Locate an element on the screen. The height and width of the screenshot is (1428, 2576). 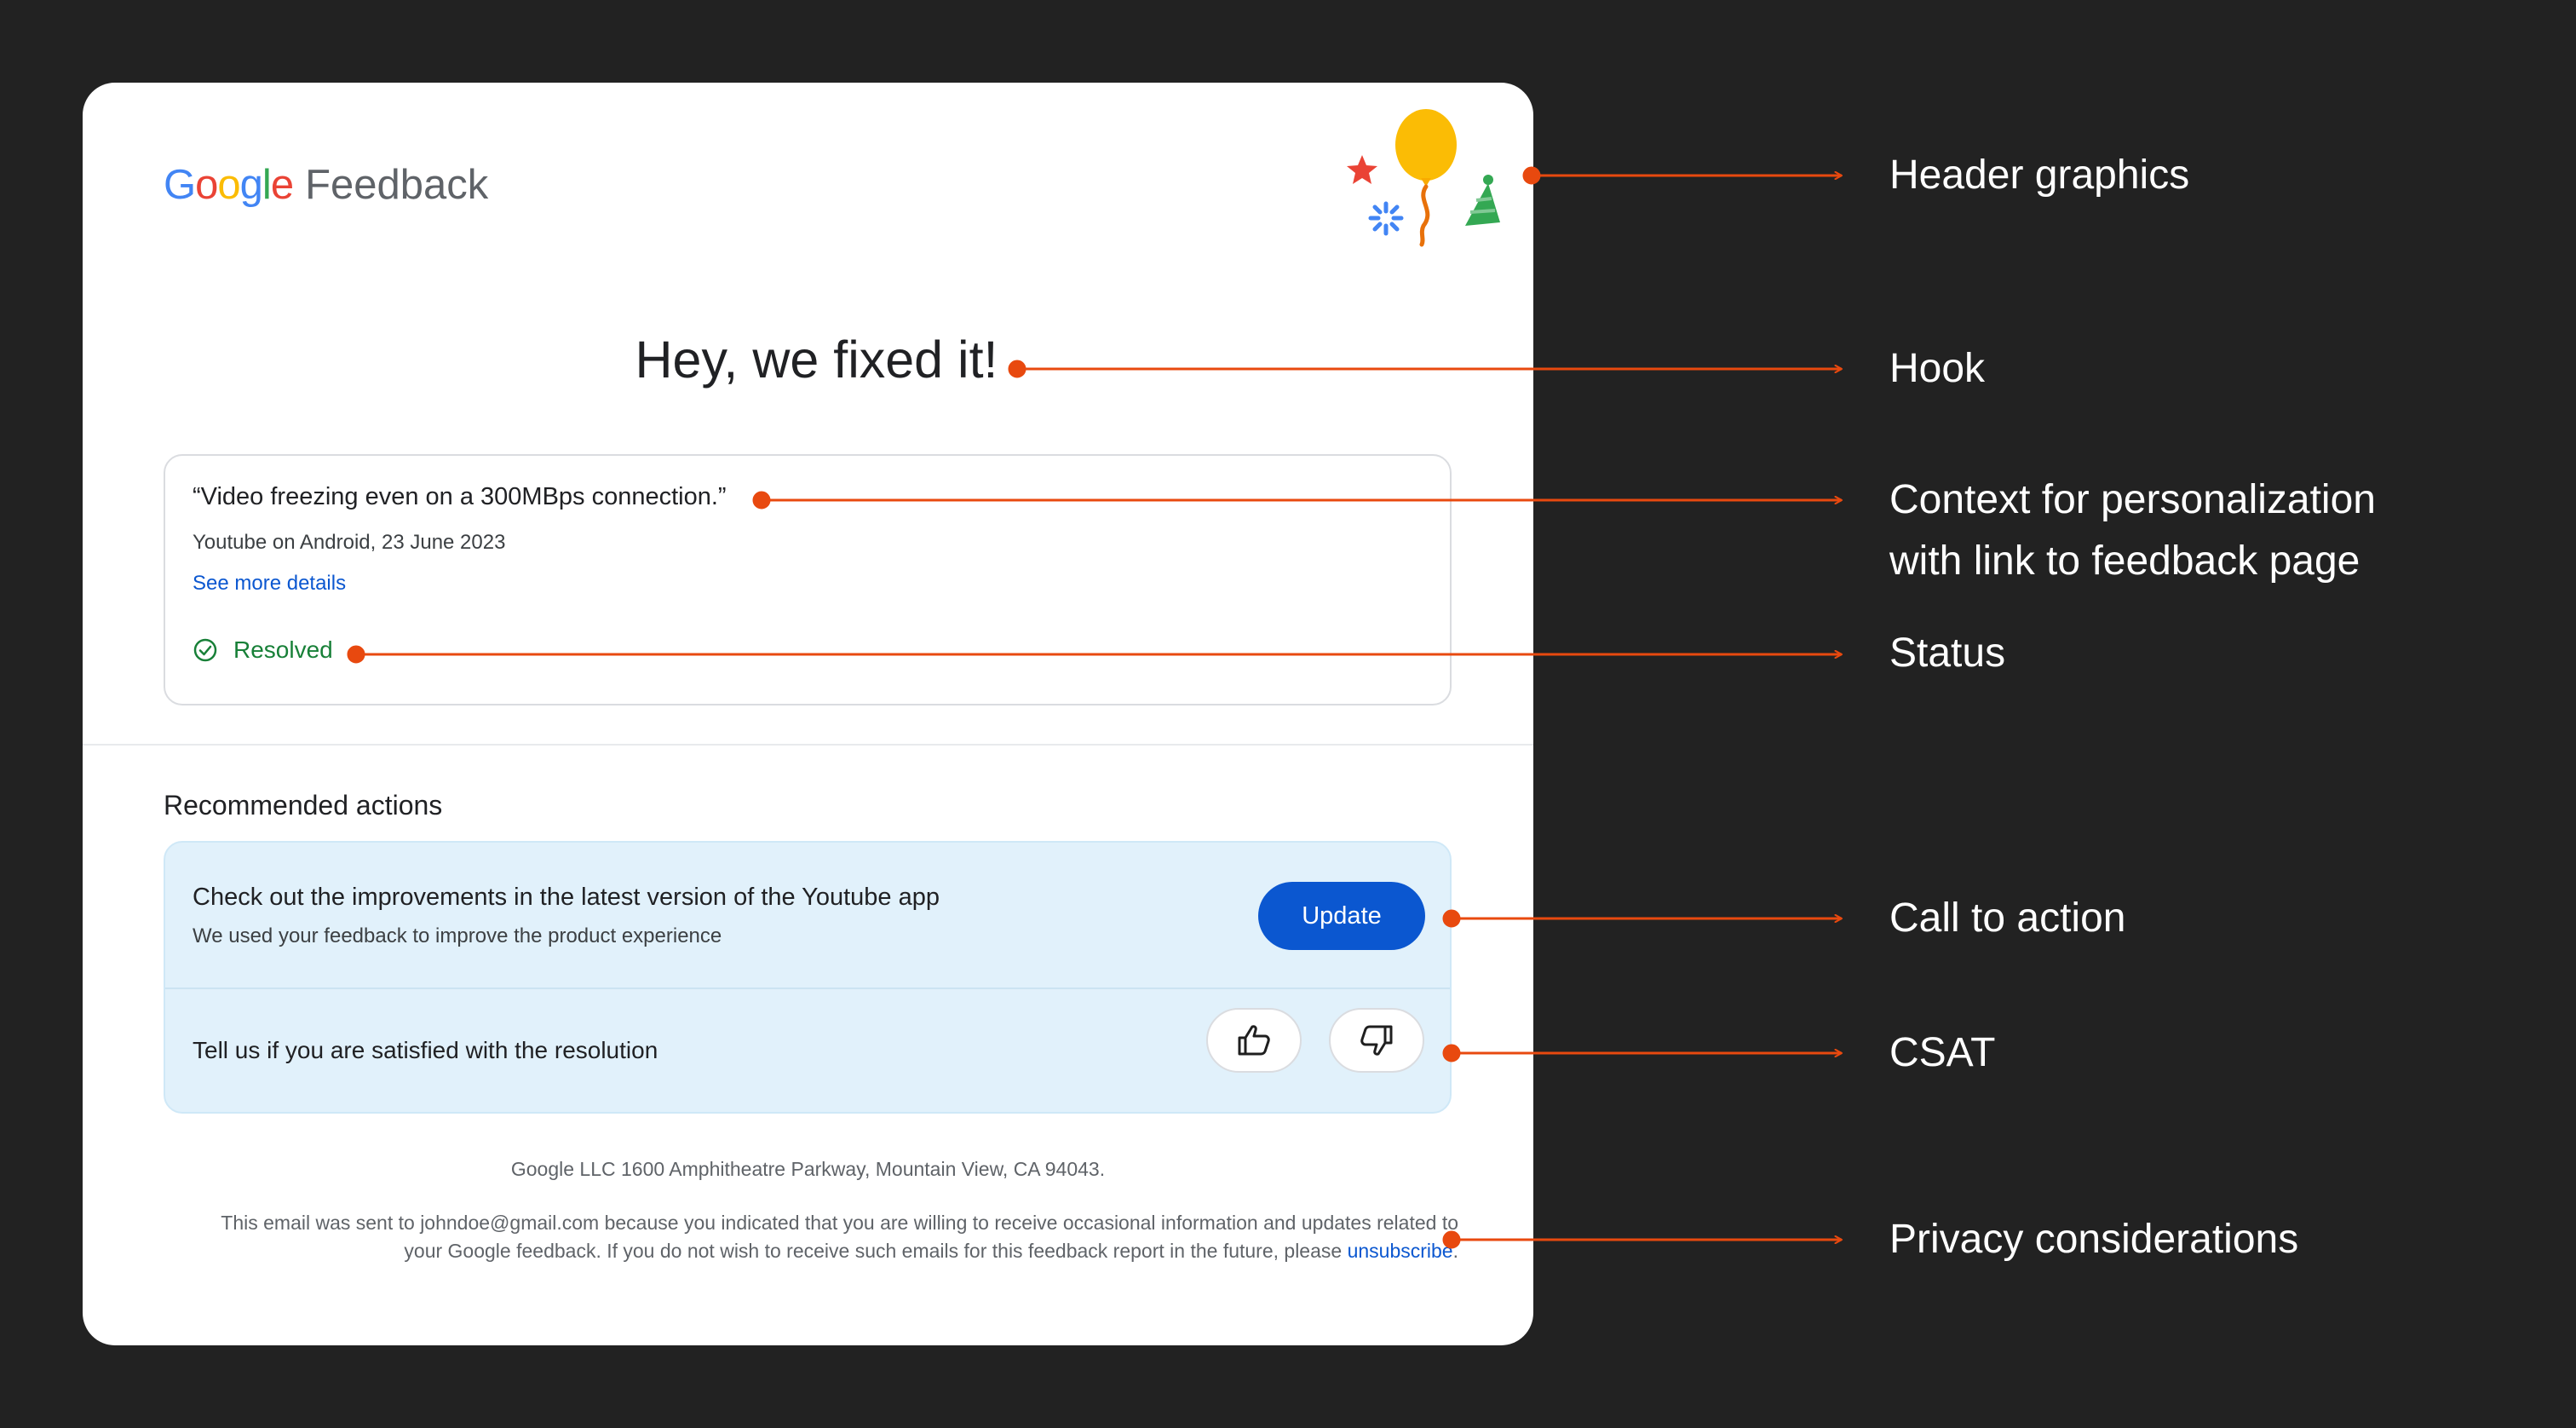
unsubscribe-link: unsubscribe is located at coordinates (1401, 1251).